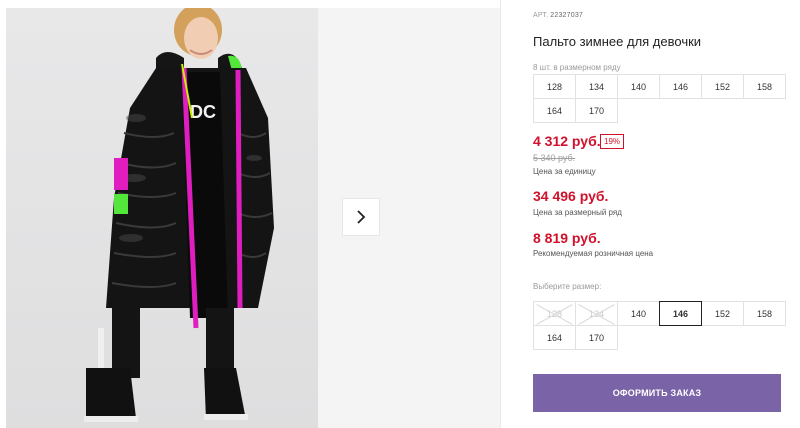 The height and width of the screenshot is (428, 800). I want to click on size-option: 158, so click(764, 313).